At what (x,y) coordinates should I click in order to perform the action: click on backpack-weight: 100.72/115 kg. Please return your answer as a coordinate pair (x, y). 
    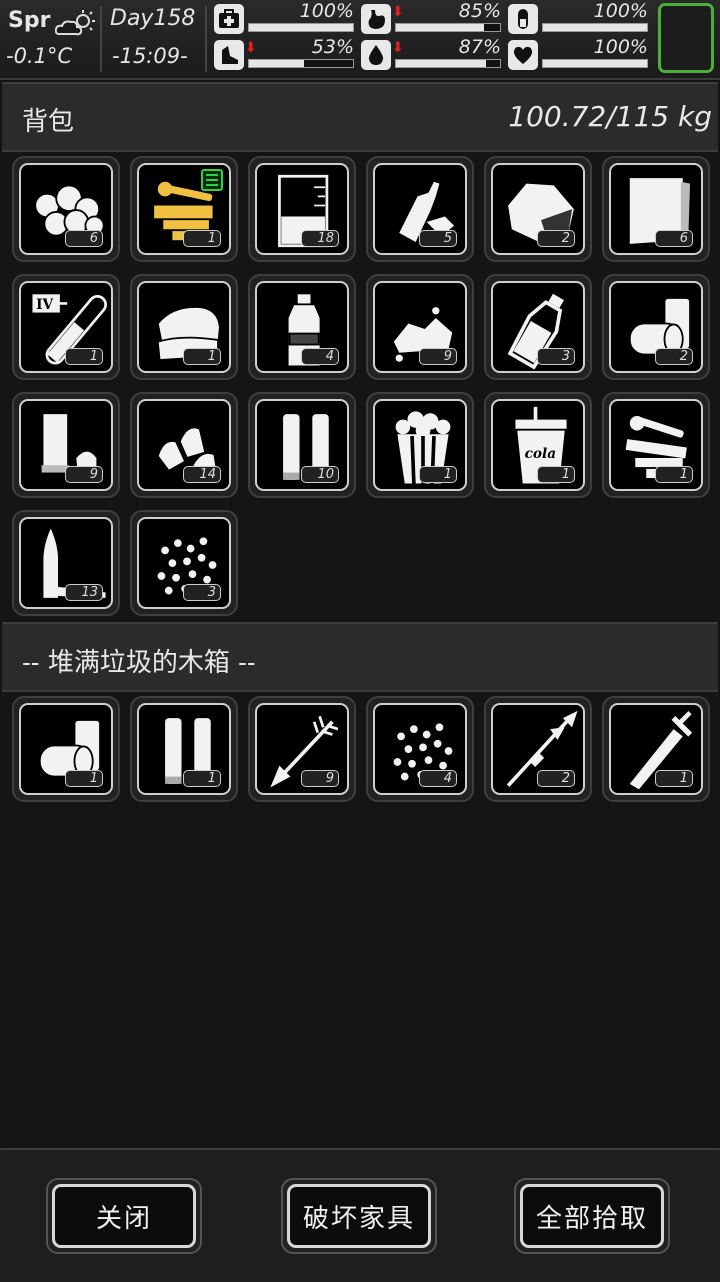
    Looking at the image, I should click on (610, 116).